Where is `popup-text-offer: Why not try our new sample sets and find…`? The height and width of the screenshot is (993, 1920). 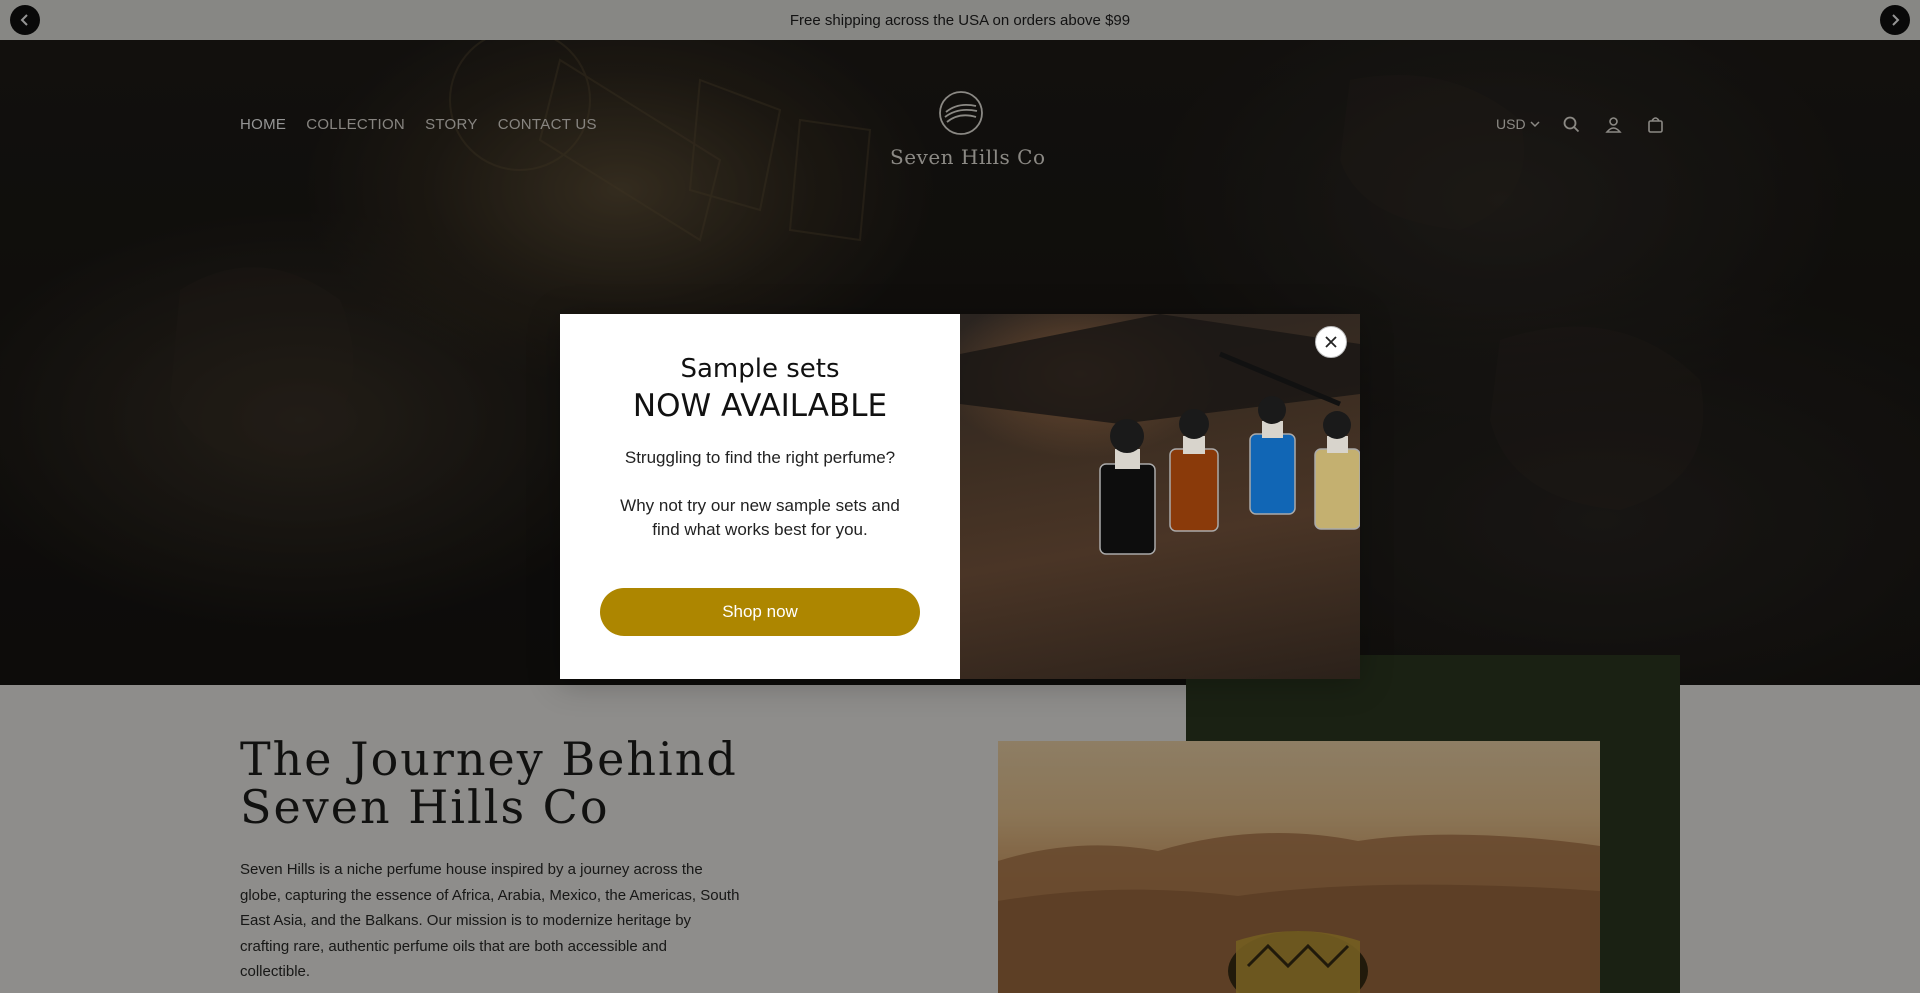 popup-text-offer: Why not try our new sample sets and find… is located at coordinates (760, 517).